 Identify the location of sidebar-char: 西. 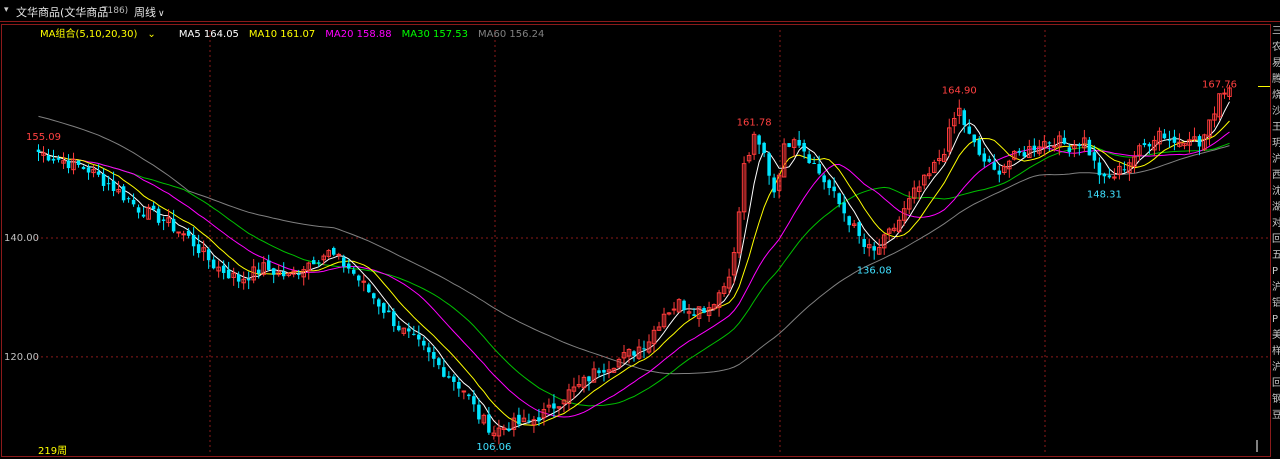
(1276, 176).